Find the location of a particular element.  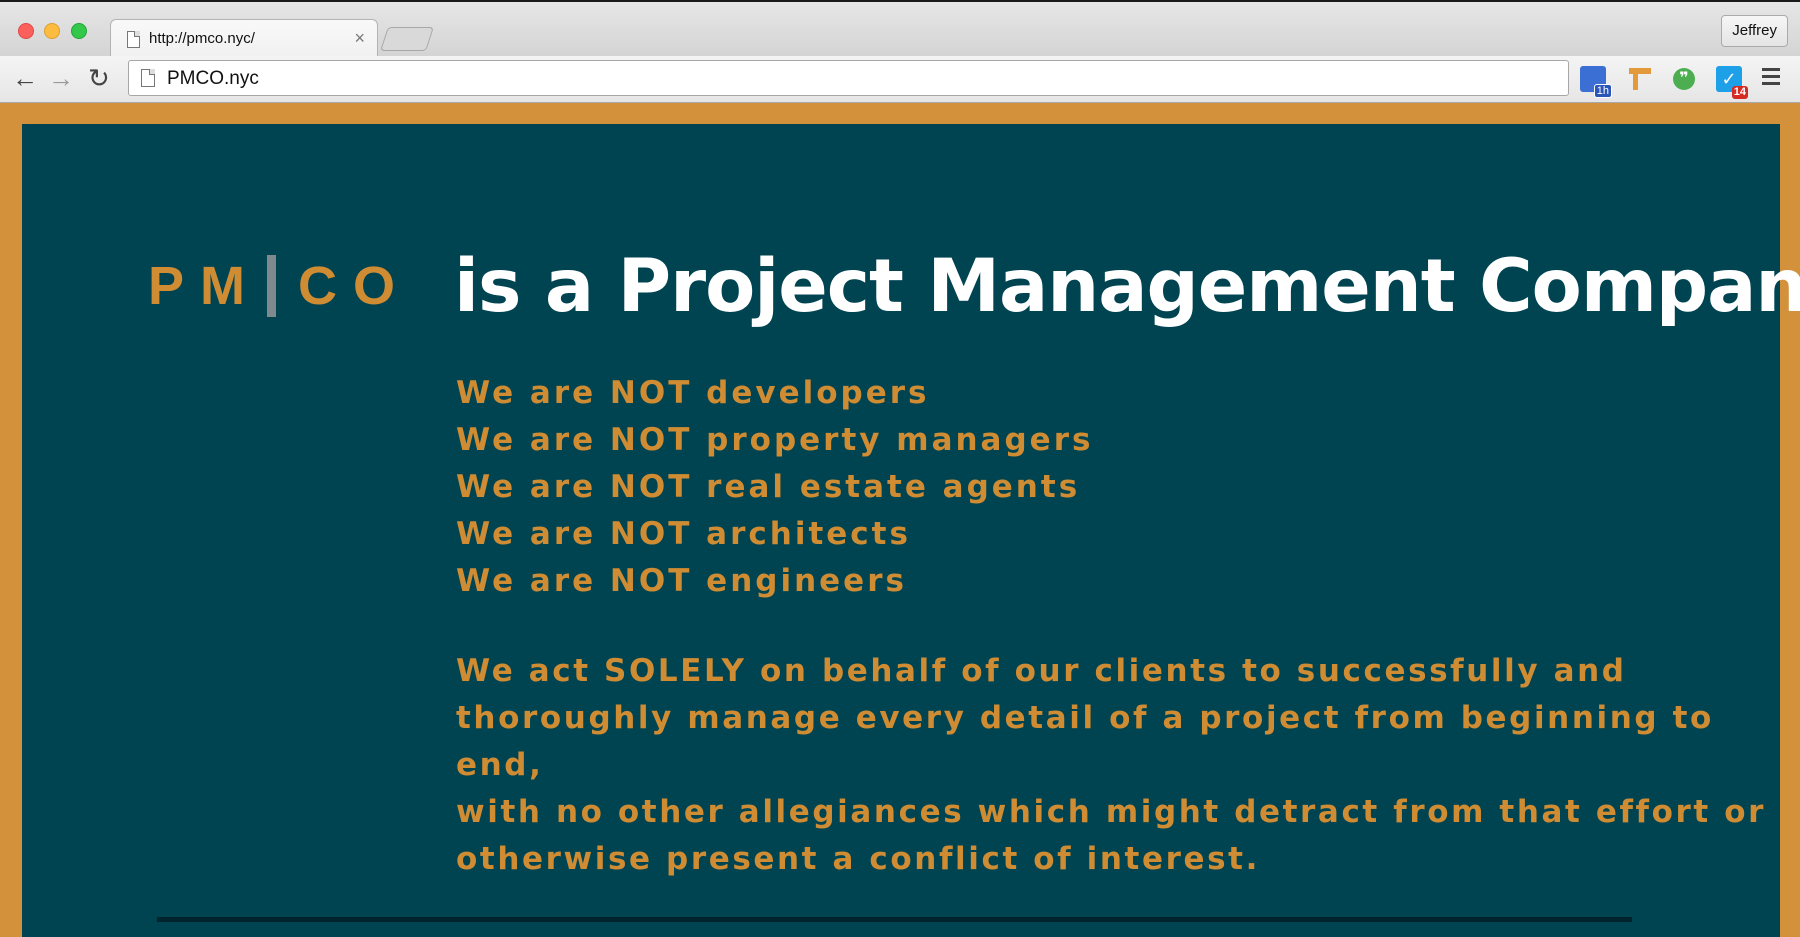

logo-right-text: CO is located at coordinates (354, 286).